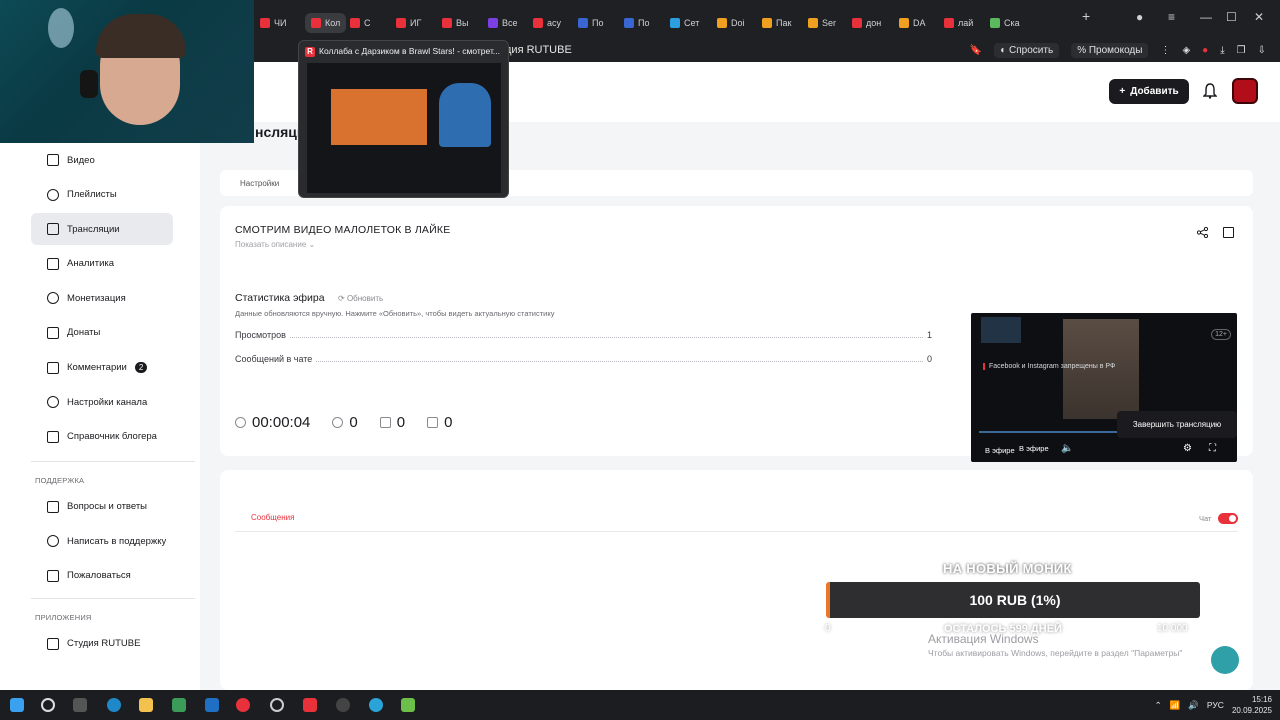 The width and height of the screenshot is (1280, 720). Describe the element at coordinates (912, 23) in the screenshot. I see `browser-tab: DA` at that location.